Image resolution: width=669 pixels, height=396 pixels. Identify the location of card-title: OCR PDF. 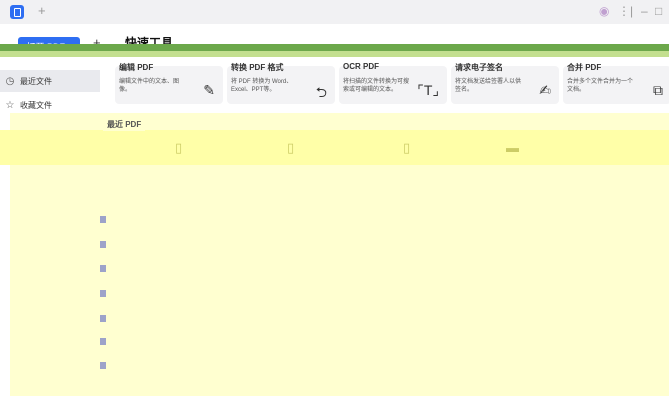
(361, 66).